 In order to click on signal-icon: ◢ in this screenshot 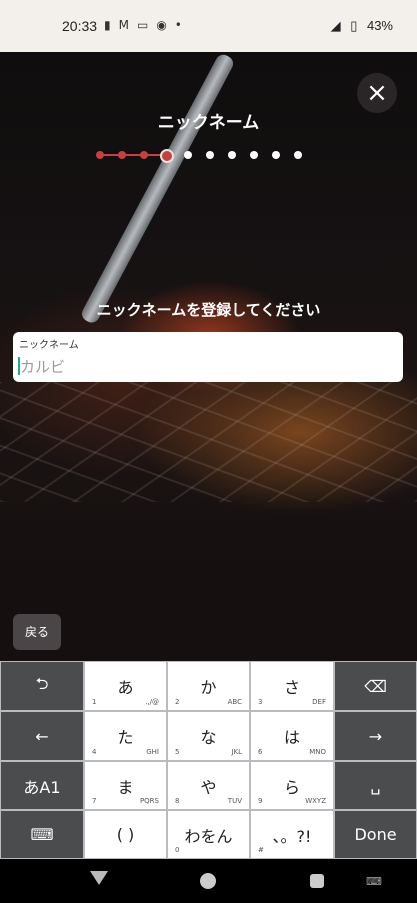, I will do `click(335, 25)`.